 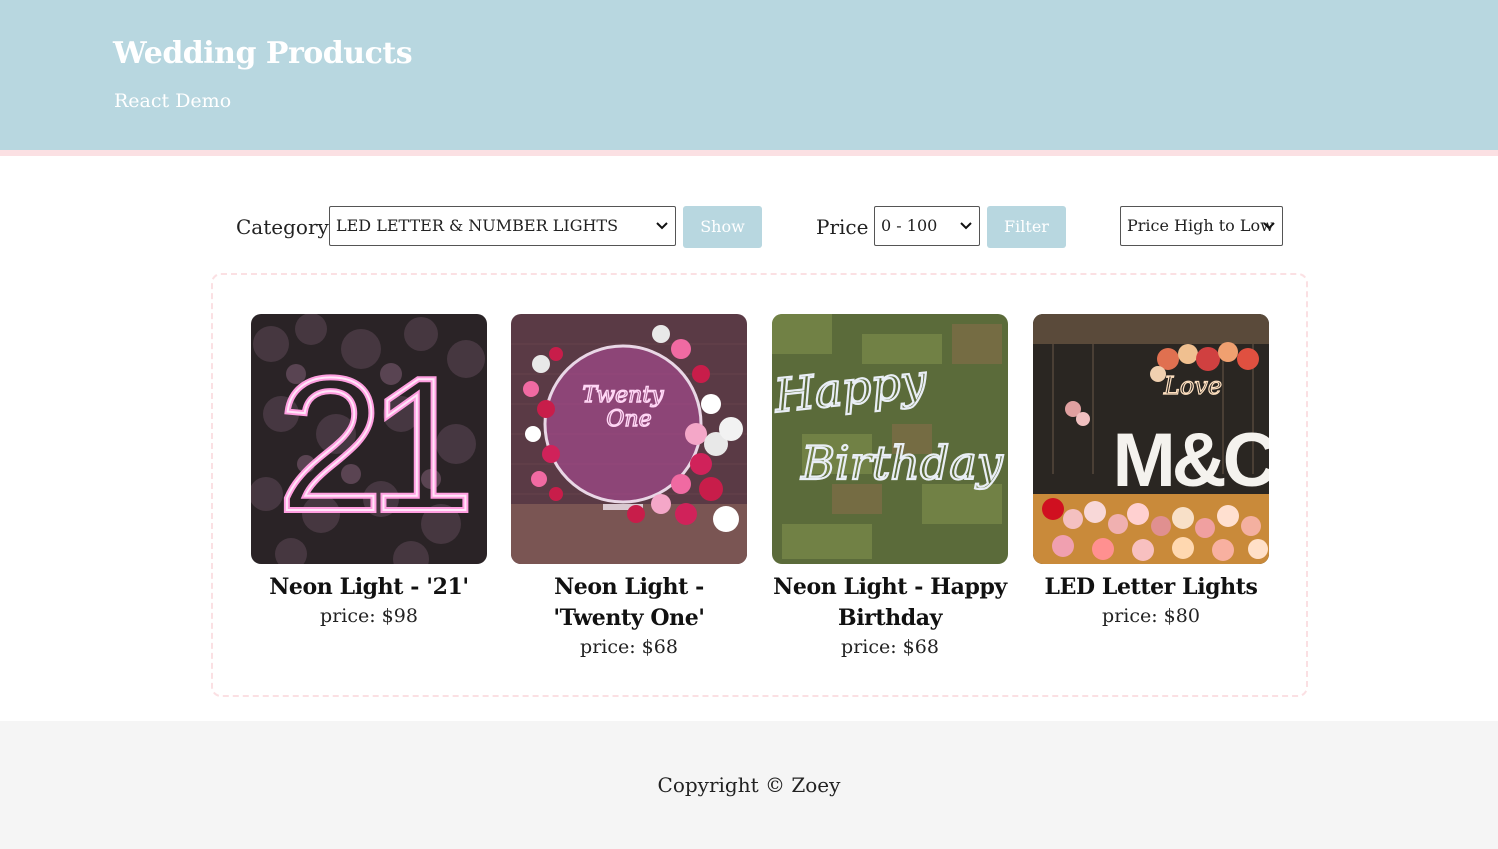 I want to click on product-price: price: $98, so click(x=369, y=616).